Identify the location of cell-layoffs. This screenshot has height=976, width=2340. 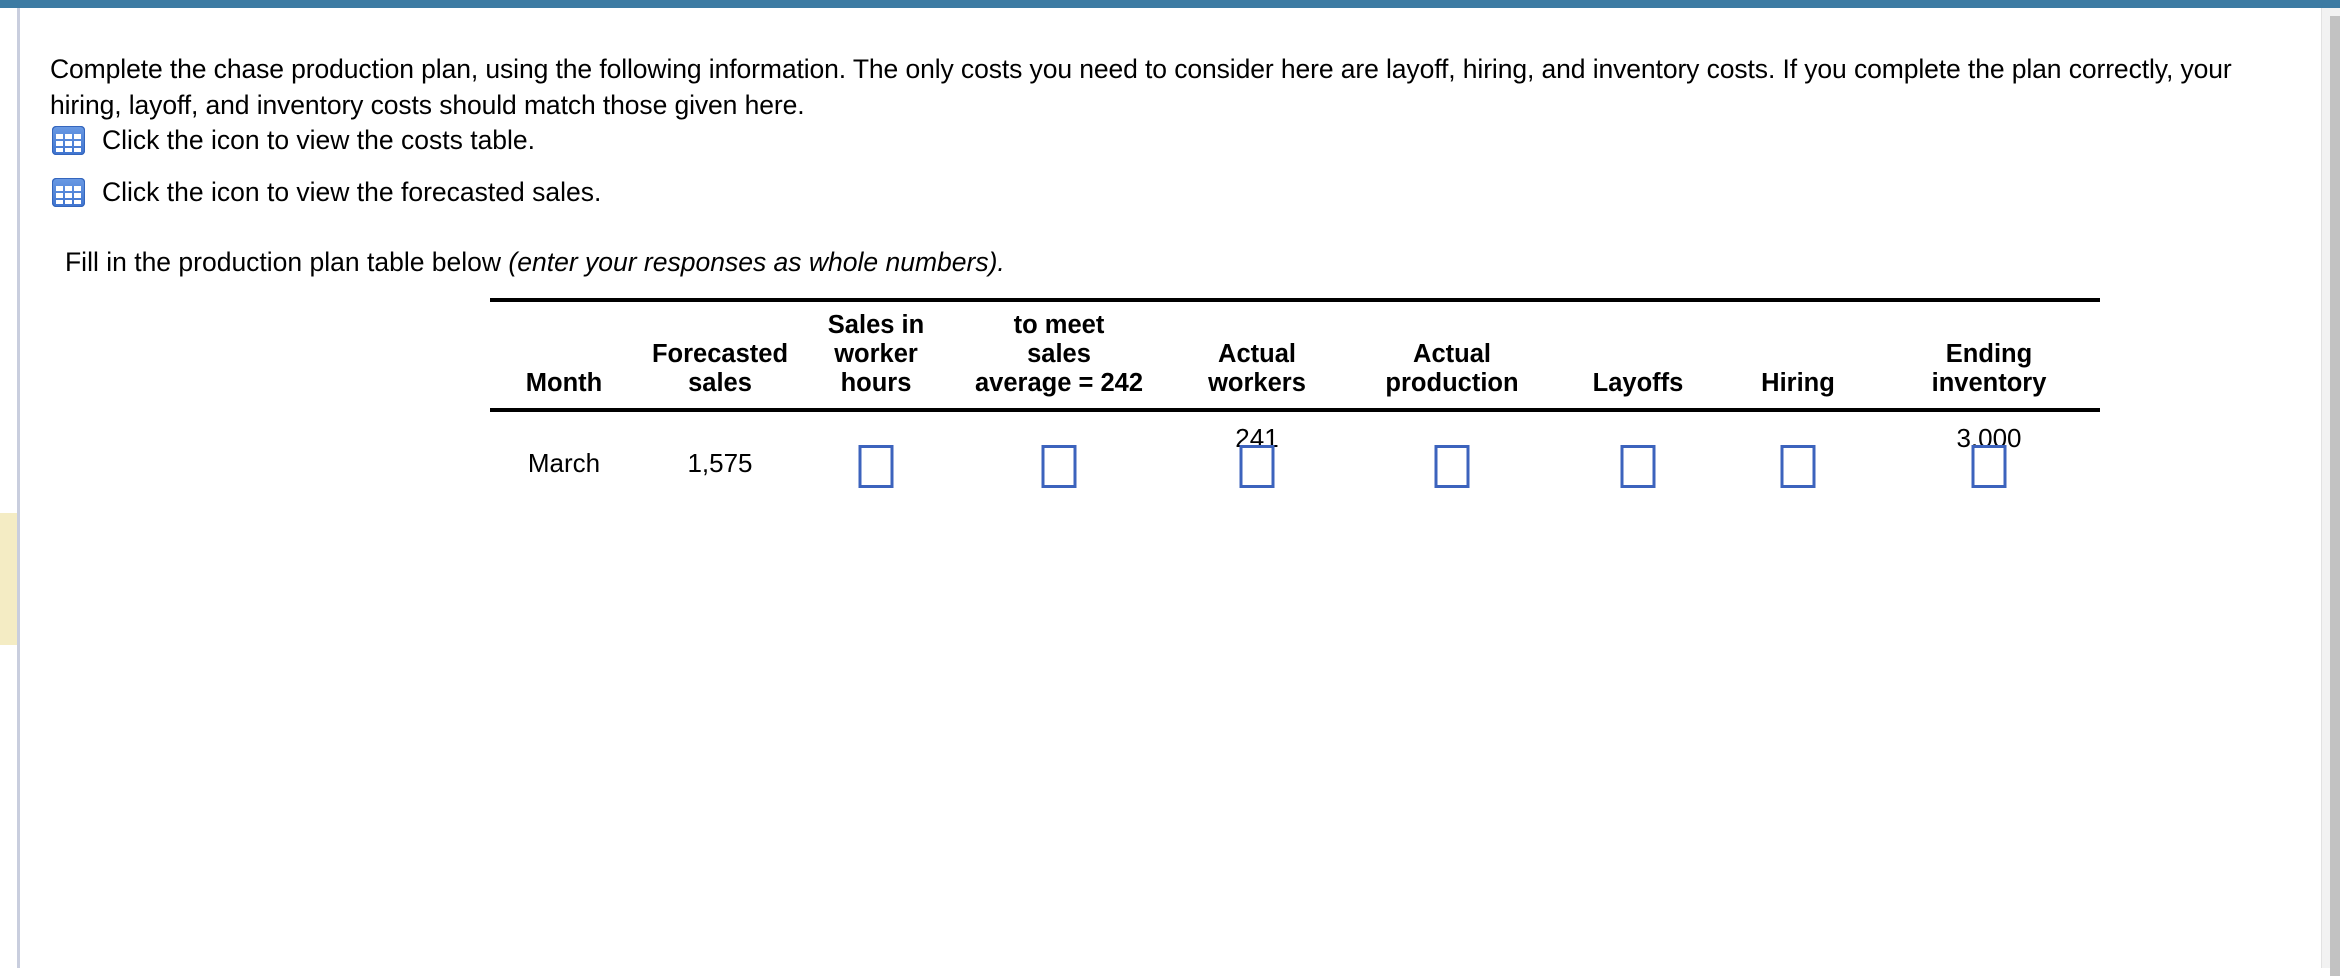
(1638, 459).